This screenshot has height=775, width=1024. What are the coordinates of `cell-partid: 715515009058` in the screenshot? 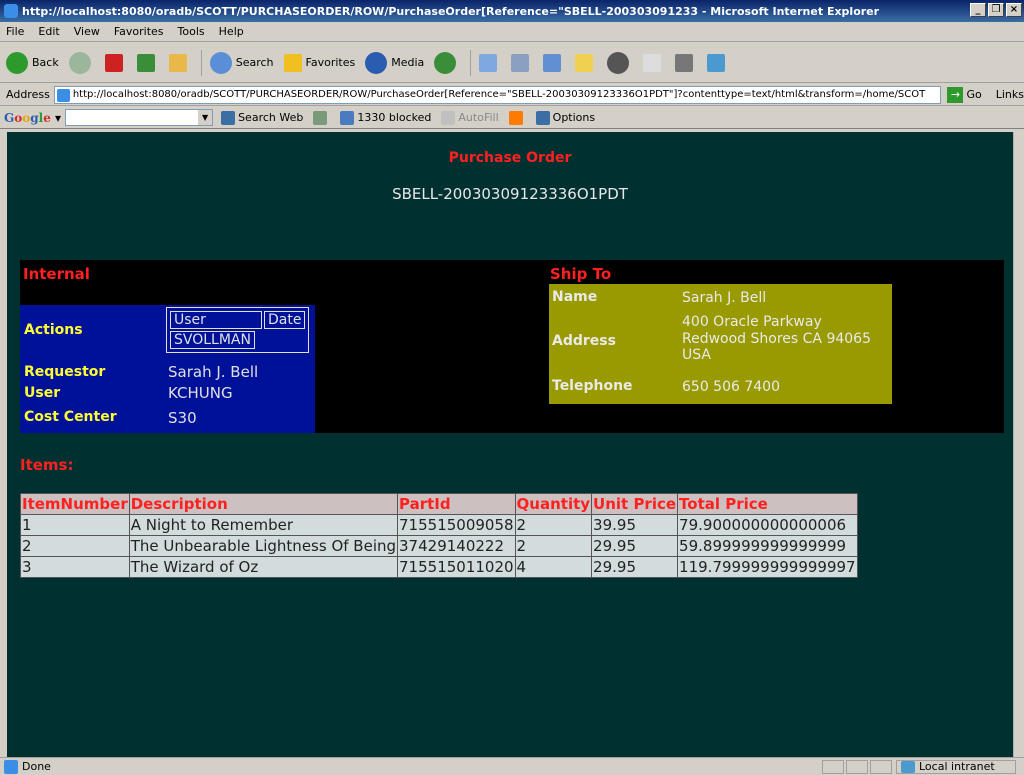 It's located at (456, 525).